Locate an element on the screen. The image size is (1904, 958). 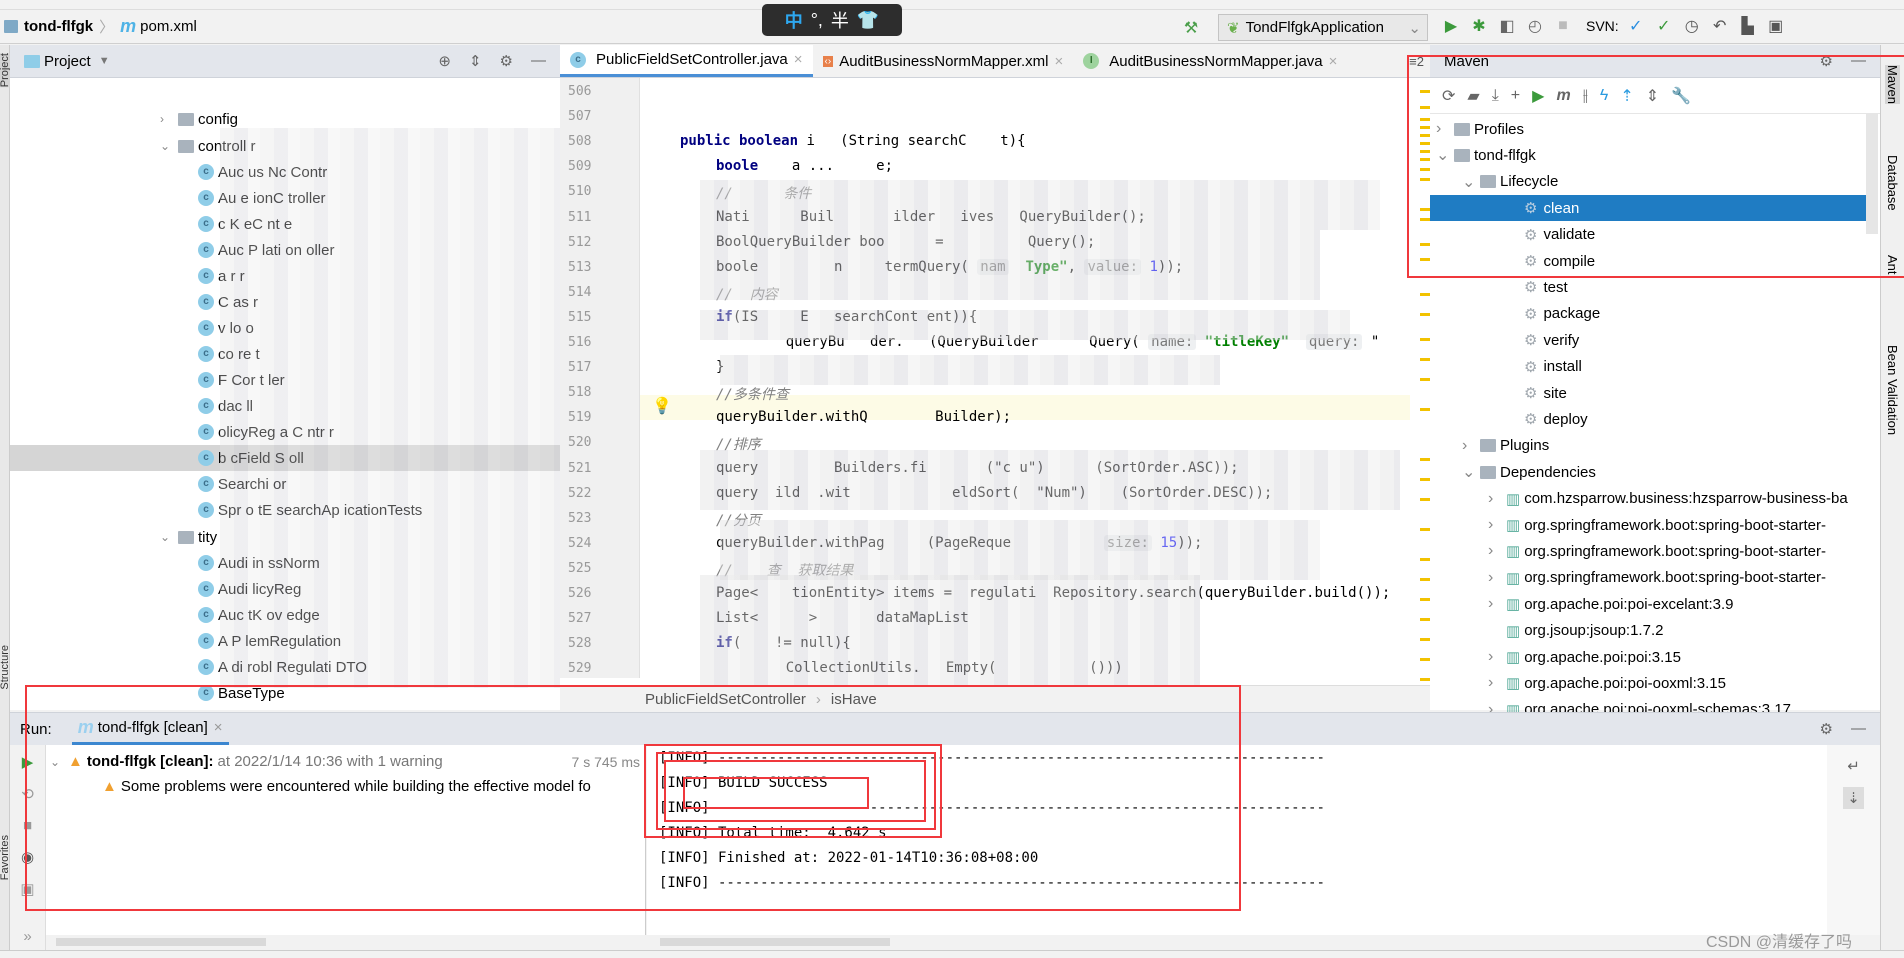
maven-tree-item: ⚙ install is located at coordinates (1648, 367).